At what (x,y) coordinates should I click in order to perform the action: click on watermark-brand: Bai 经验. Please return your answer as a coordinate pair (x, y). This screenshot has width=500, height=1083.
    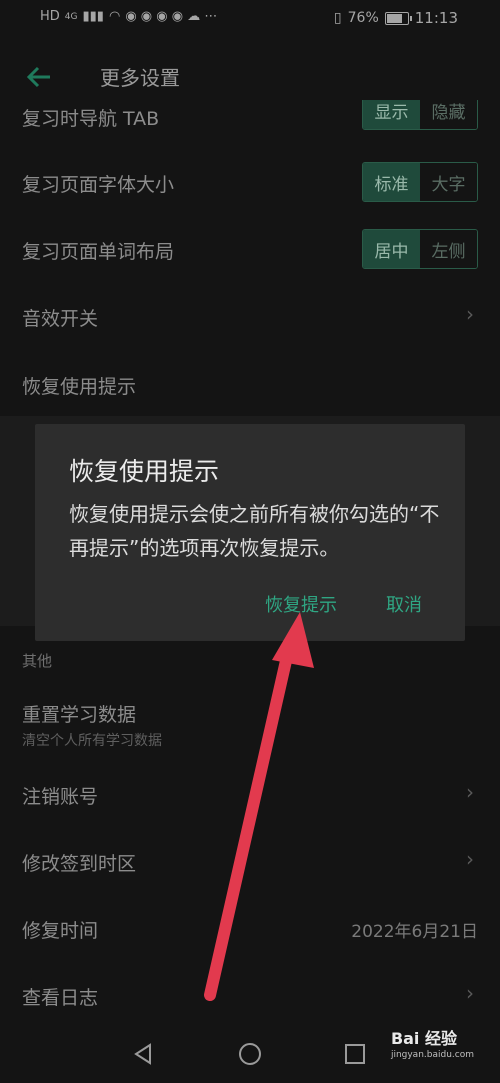
    Looking at the image, I should click on (423, 1038).